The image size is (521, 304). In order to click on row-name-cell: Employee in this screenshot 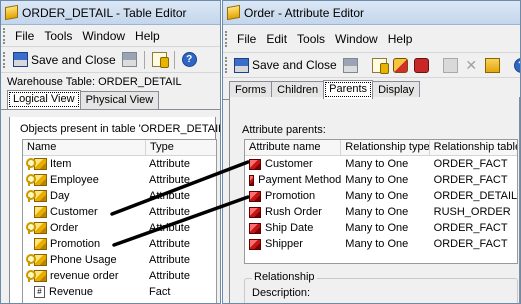, I will do `click(84, 180)`.